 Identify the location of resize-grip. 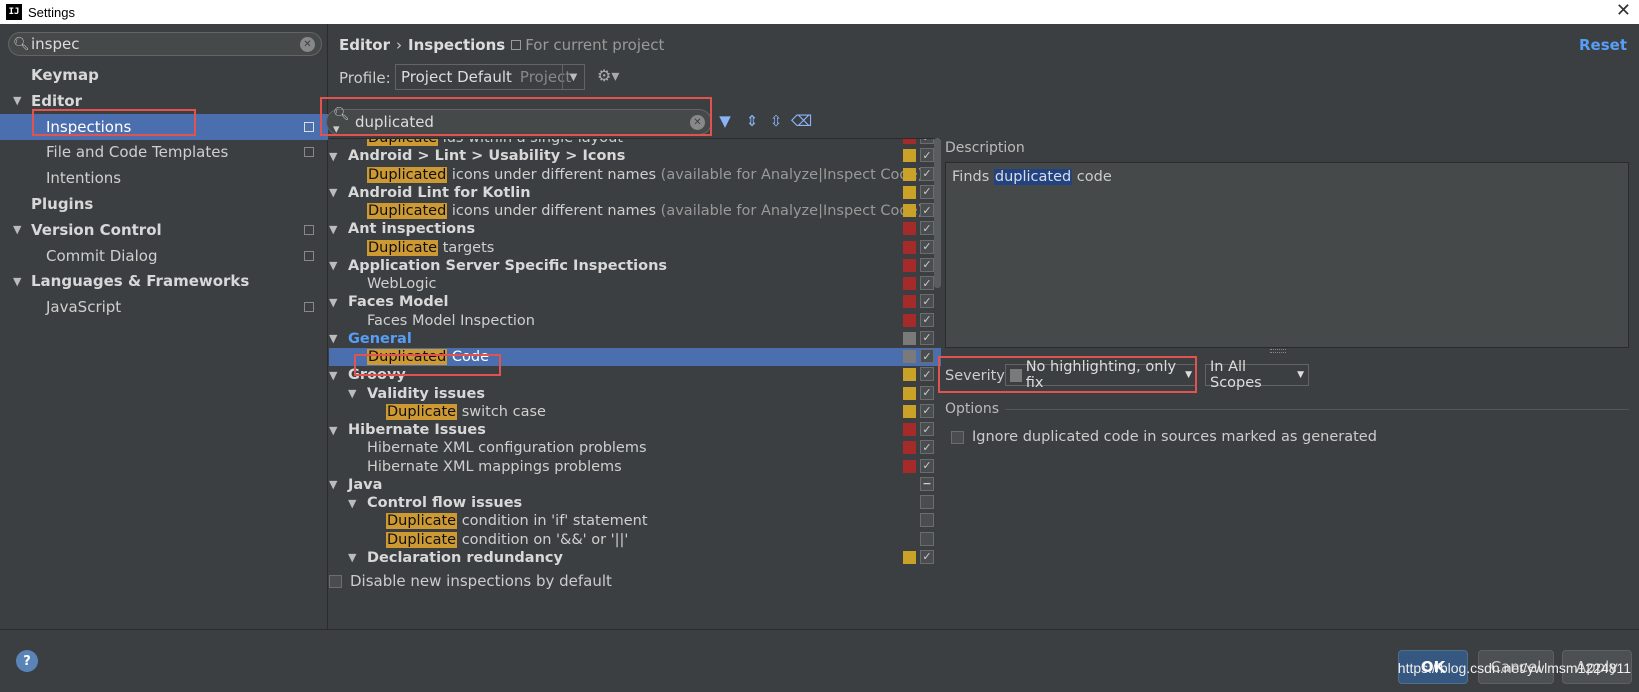
(1278, 351).